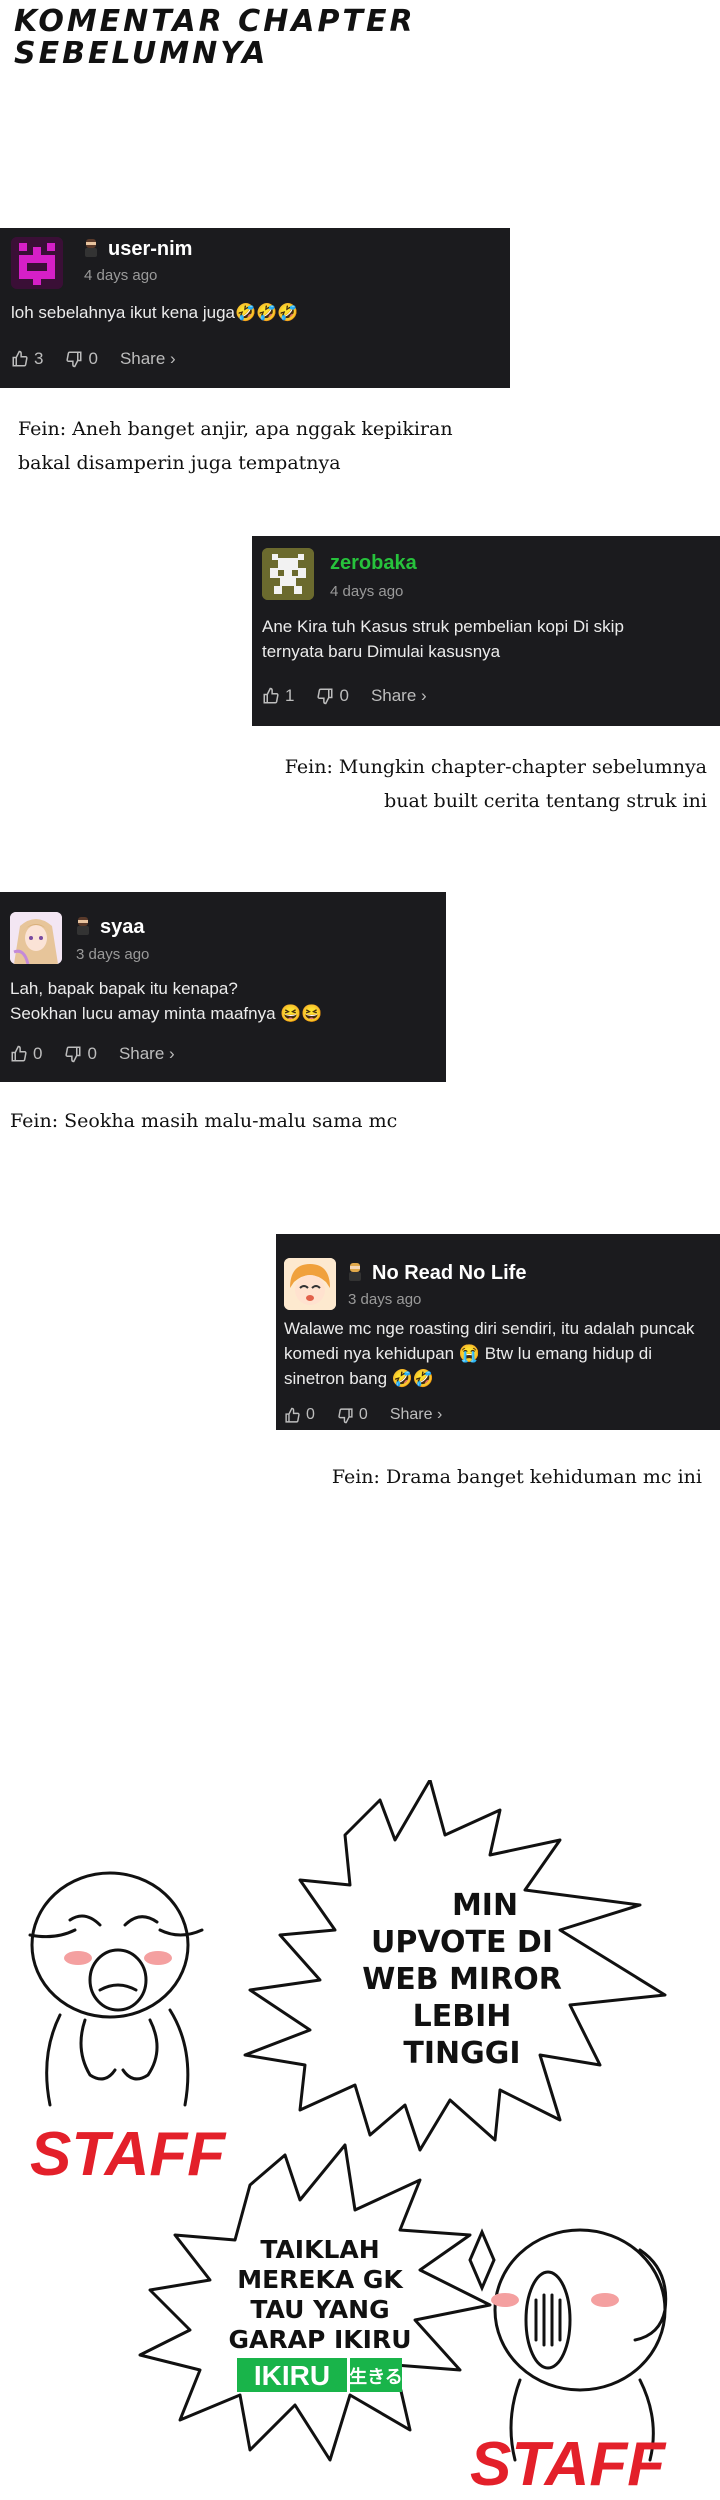 The width and height of the screenshot is (720, 2500). What do you see at coordinates (437, 1273) in the screenshot?
I see `comment-username: No Read No Life` at bounding box center [437, 1273].